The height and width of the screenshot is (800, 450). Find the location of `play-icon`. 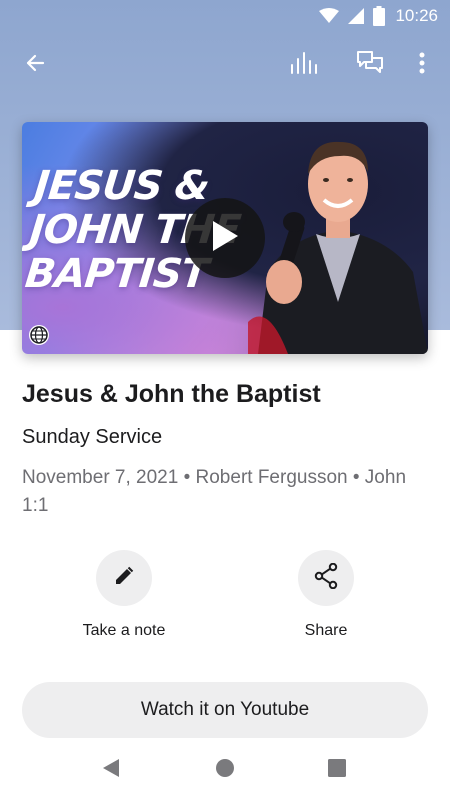

play-icon is located at coordinates (225, 238).